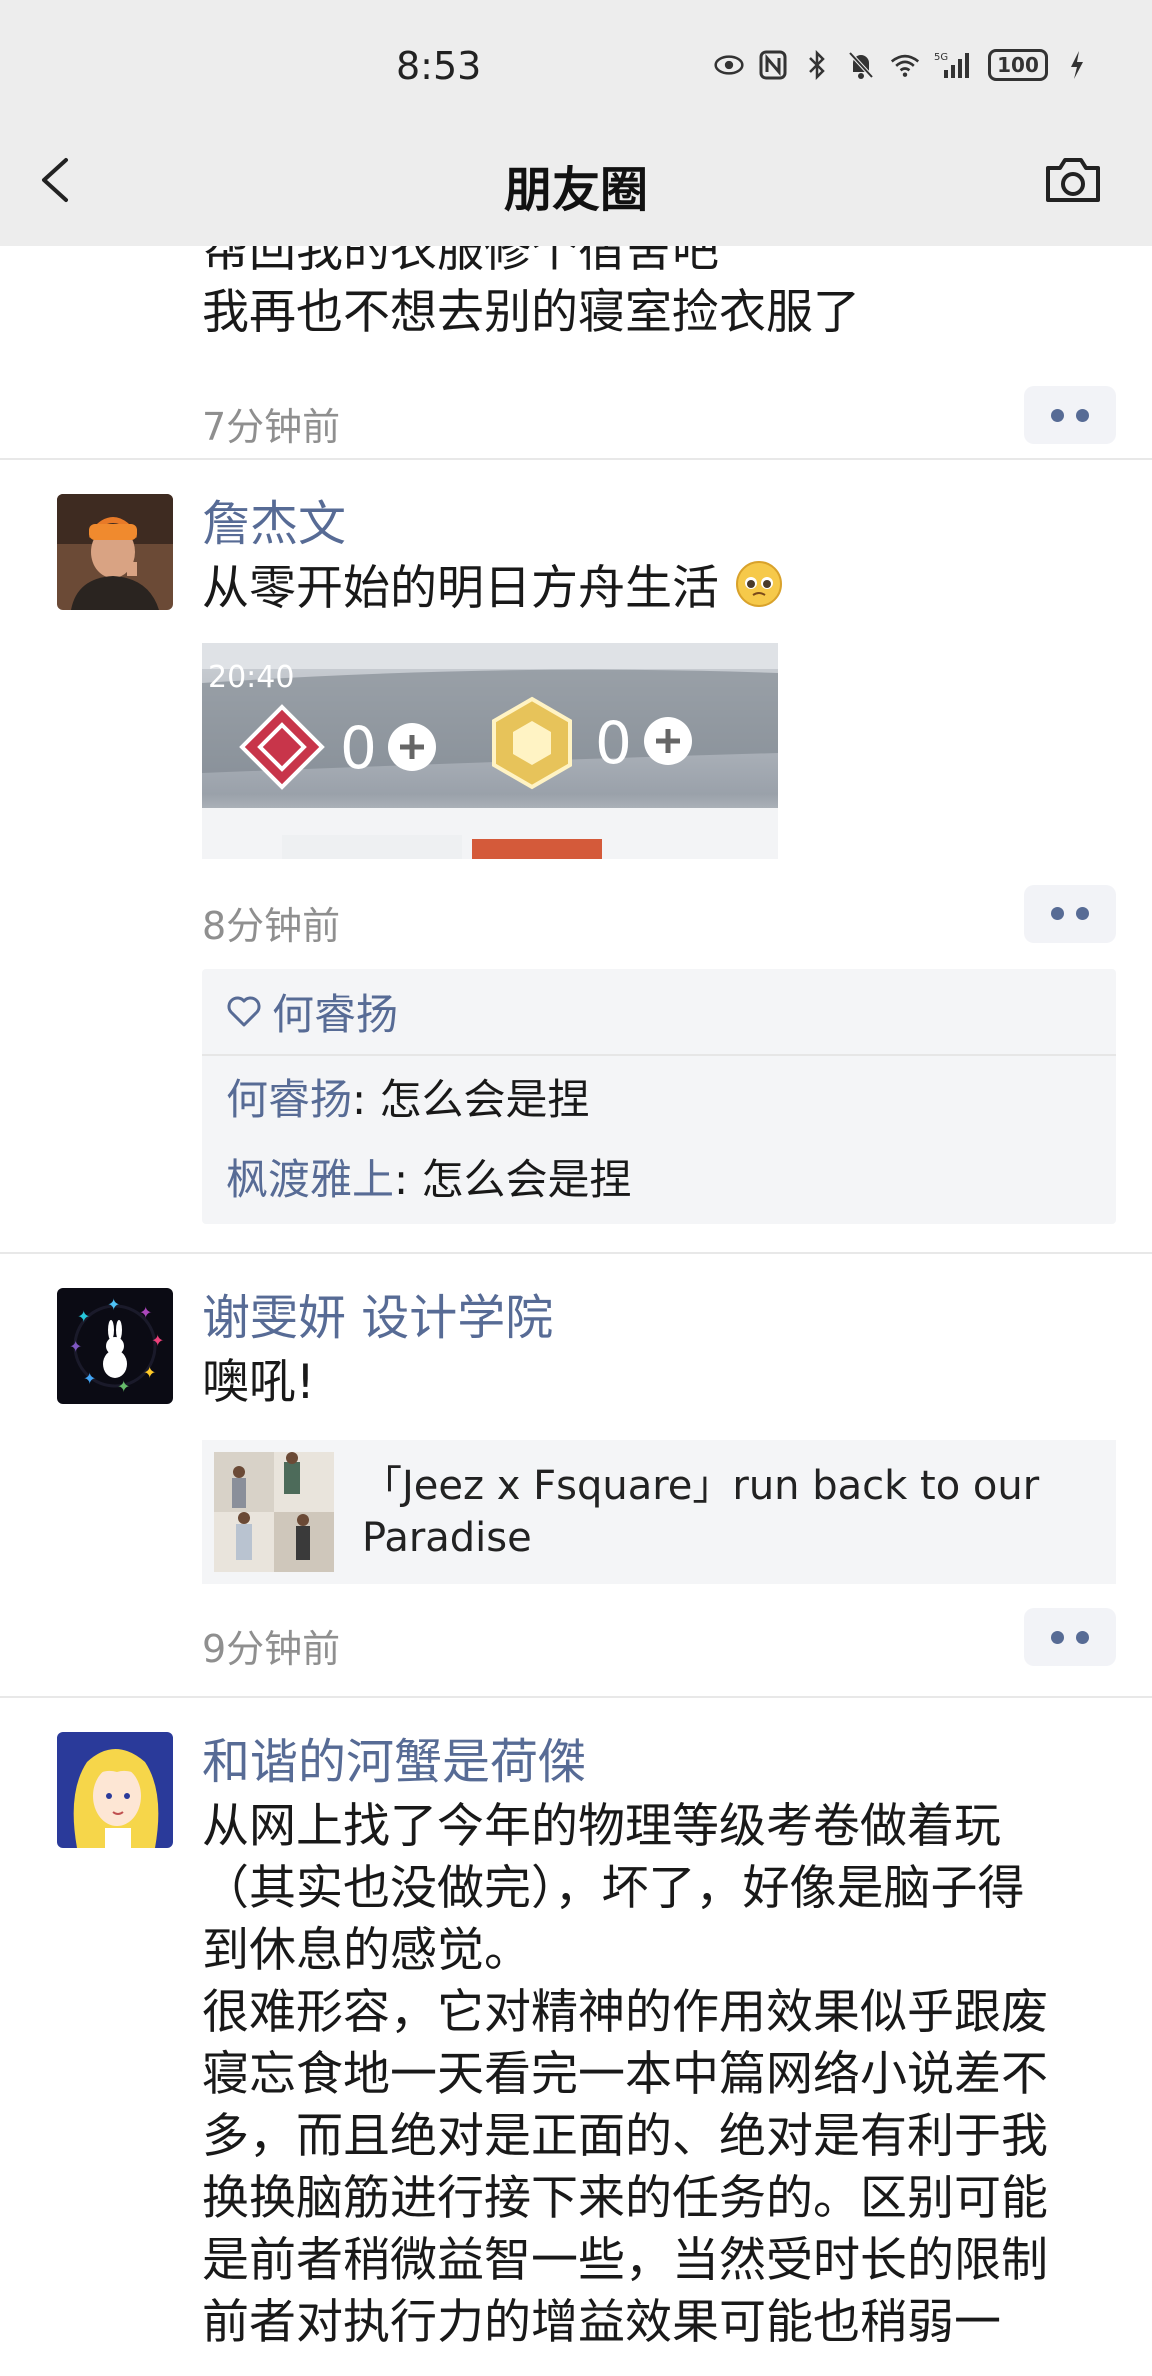 This screenshot has height=2376, width=1152. I want to click on nav-bar: 朋友圈, so click(576, 178).